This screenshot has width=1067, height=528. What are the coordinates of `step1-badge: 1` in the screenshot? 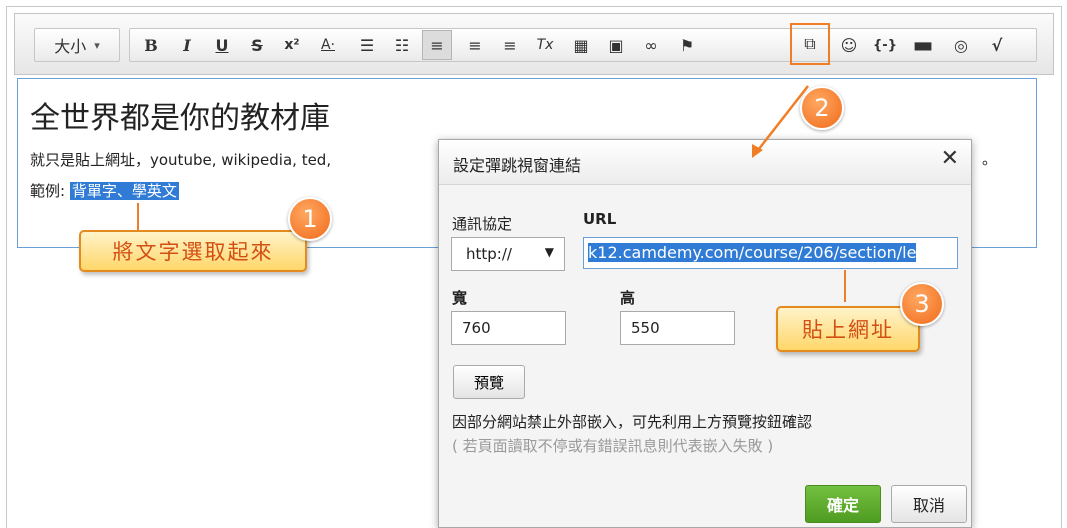 It's located at (310, 219).